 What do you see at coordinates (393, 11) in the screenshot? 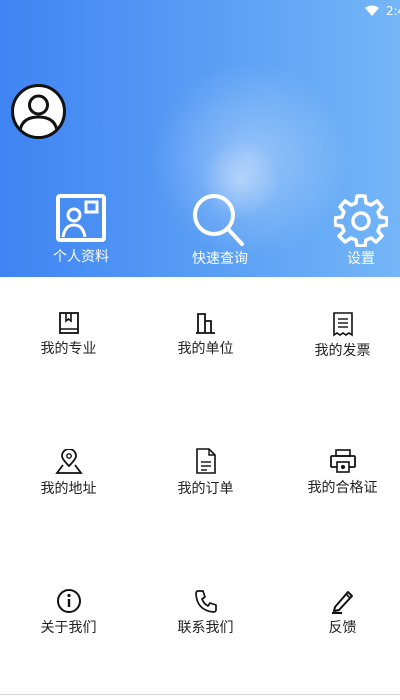
I see `status-time: 2:4` at bounding box center [393, 11].